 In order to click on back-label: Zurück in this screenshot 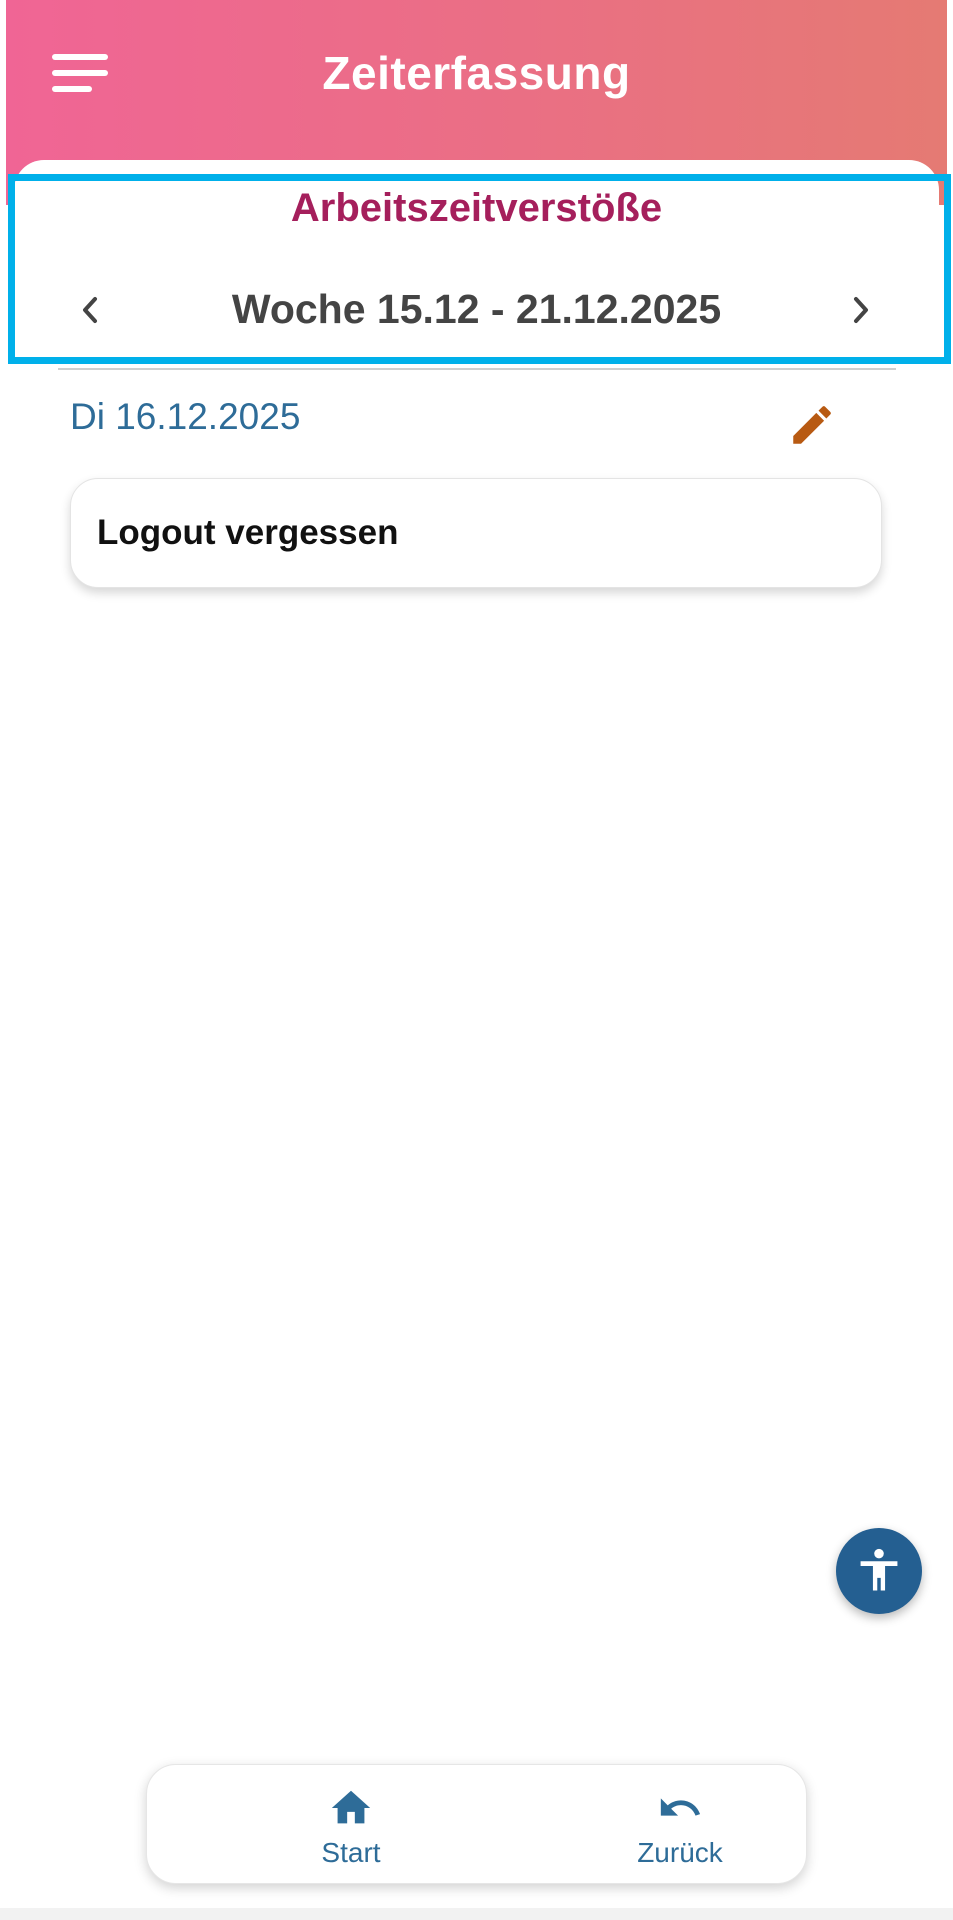, I will do `click(680, 1852)`.